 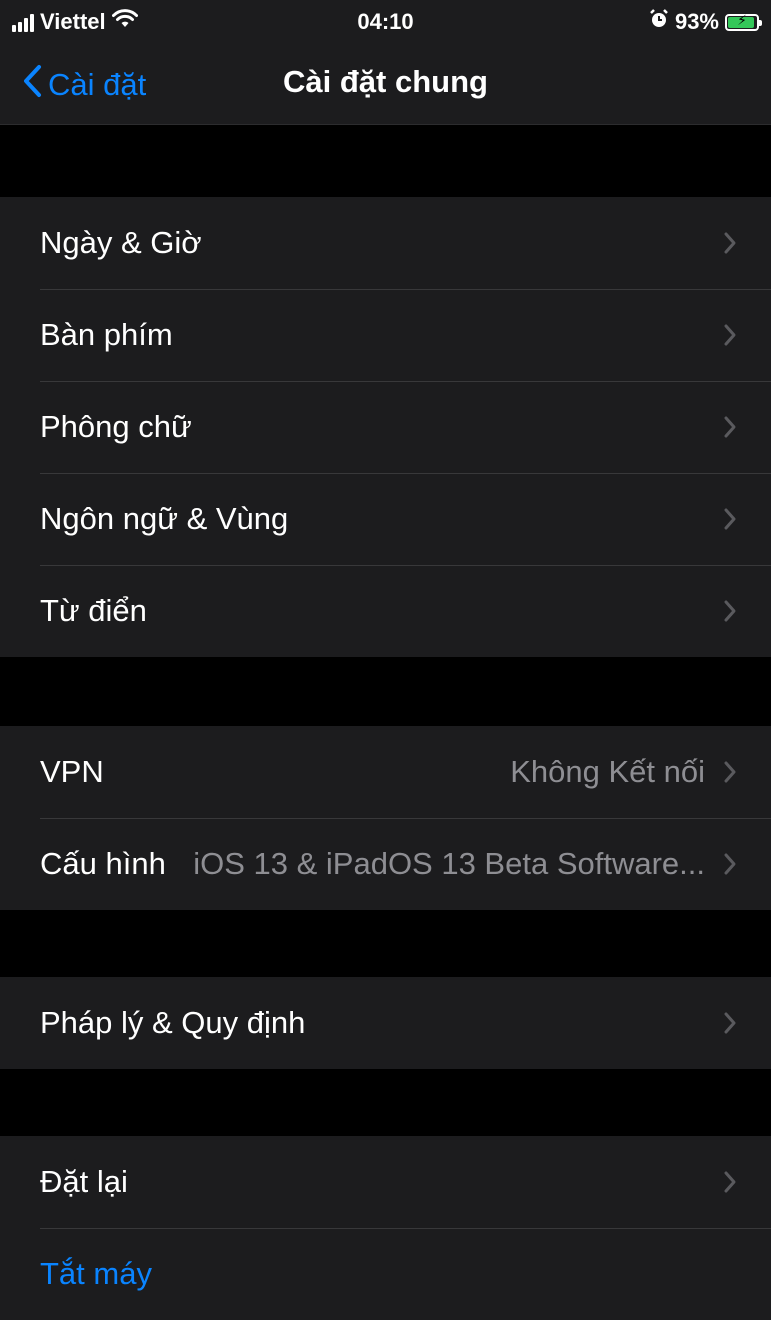 I want to click on row-dictionary: Từ điển, so click(x=385, y=611).